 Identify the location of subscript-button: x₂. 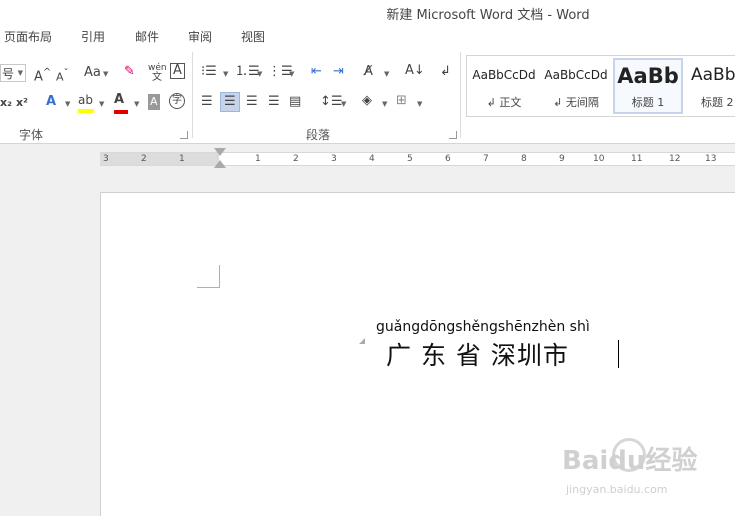
(6, 103).